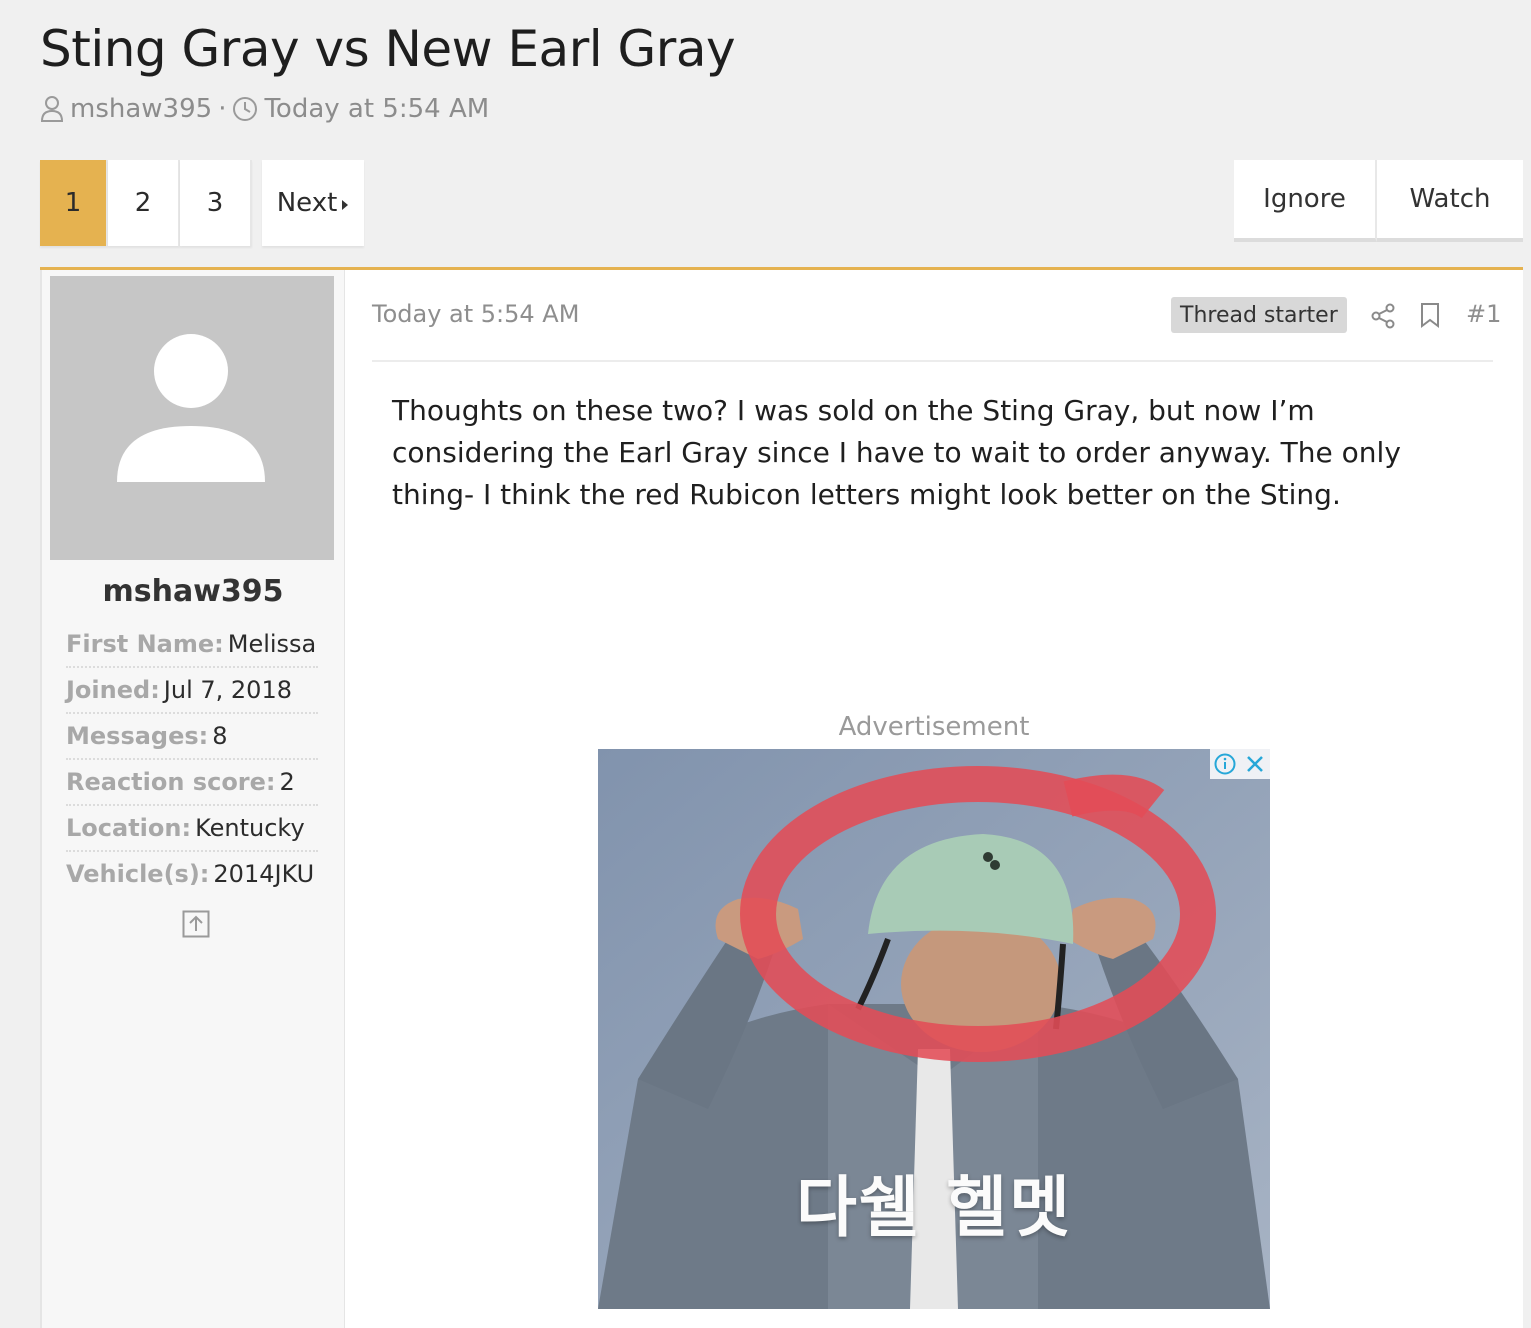 The width and height of the screenshot is (1531, 1328). What do you see at coordinates (1450, 201) in the screenshot?
I see `watch-button: Watch` at bounding box center [1450, 201].